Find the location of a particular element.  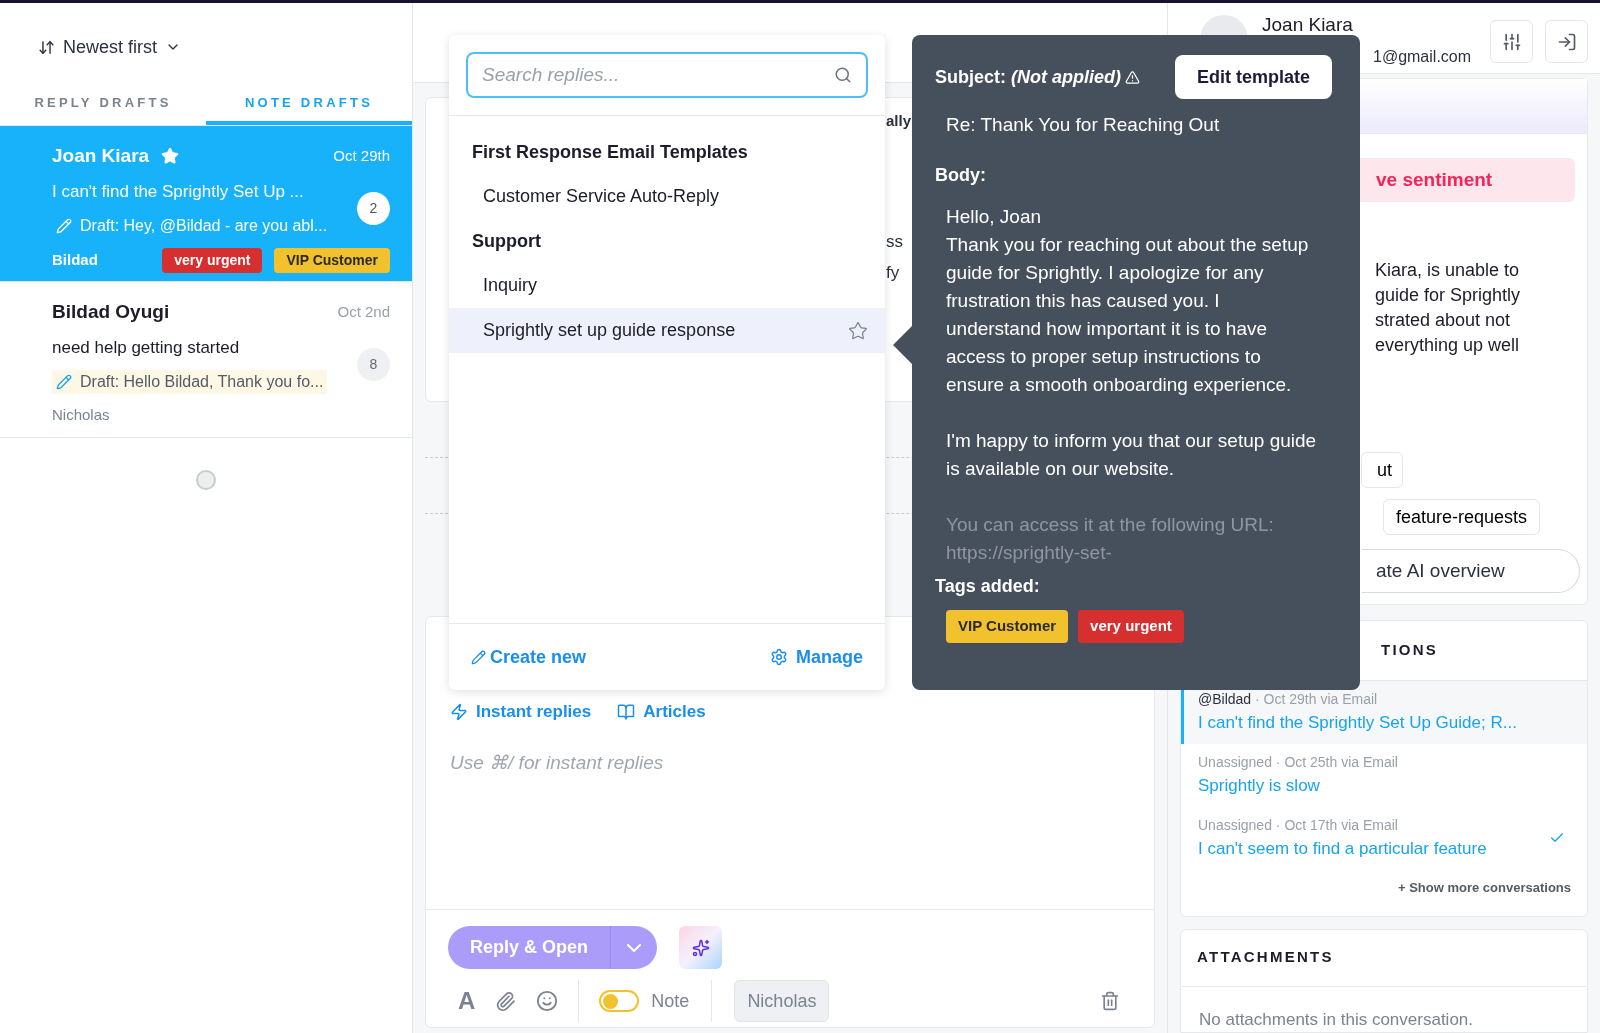

message-text: fy is located at coordinates (893, 273).